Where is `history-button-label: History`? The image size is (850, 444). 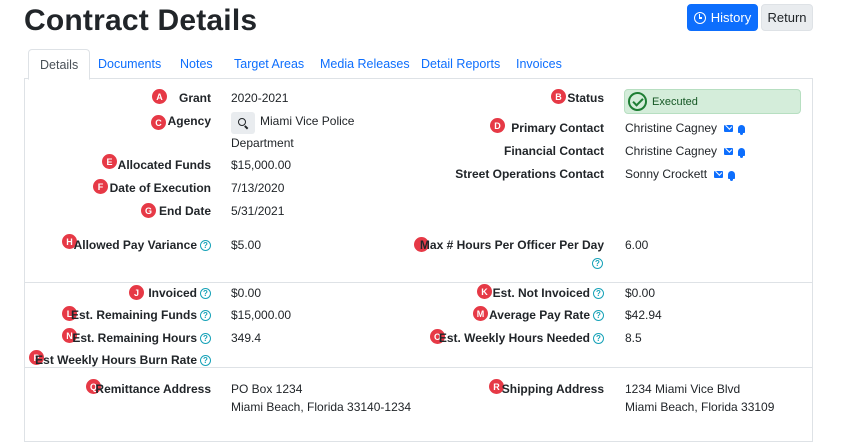
history-button-label: History is located at coordinates (731, 17).